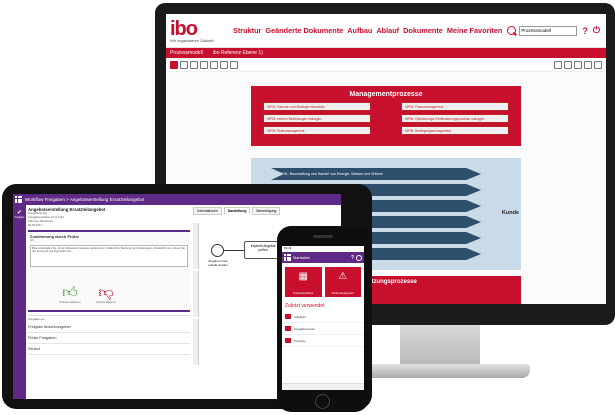 This screenshot has height=415, width=615. I want to click on management-process-box: MP05: Beteiligungsmanagement, so click(455, 130).